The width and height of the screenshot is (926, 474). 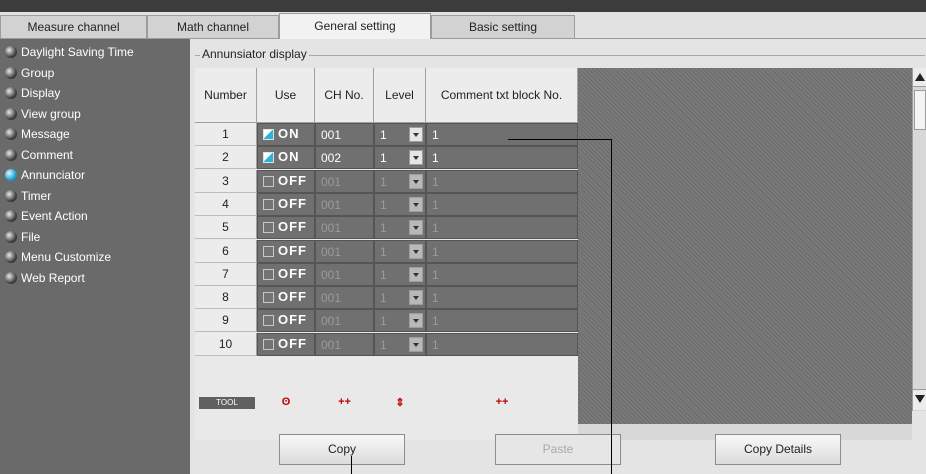 What do you see at coordinates (463, 6) in the screenshot?
I see `window-top-strip` at bounding box center [463, 6].